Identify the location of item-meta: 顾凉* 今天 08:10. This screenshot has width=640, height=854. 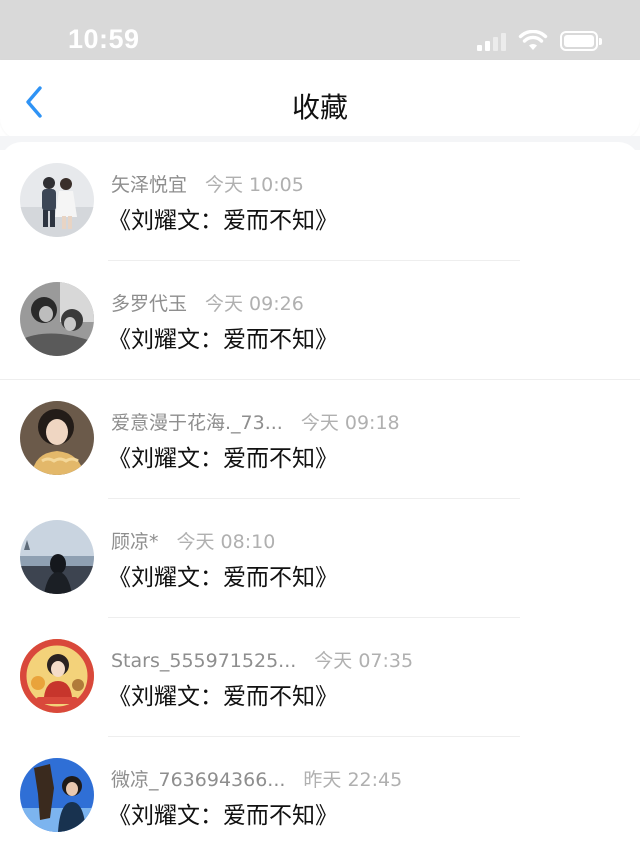
(193, 540).